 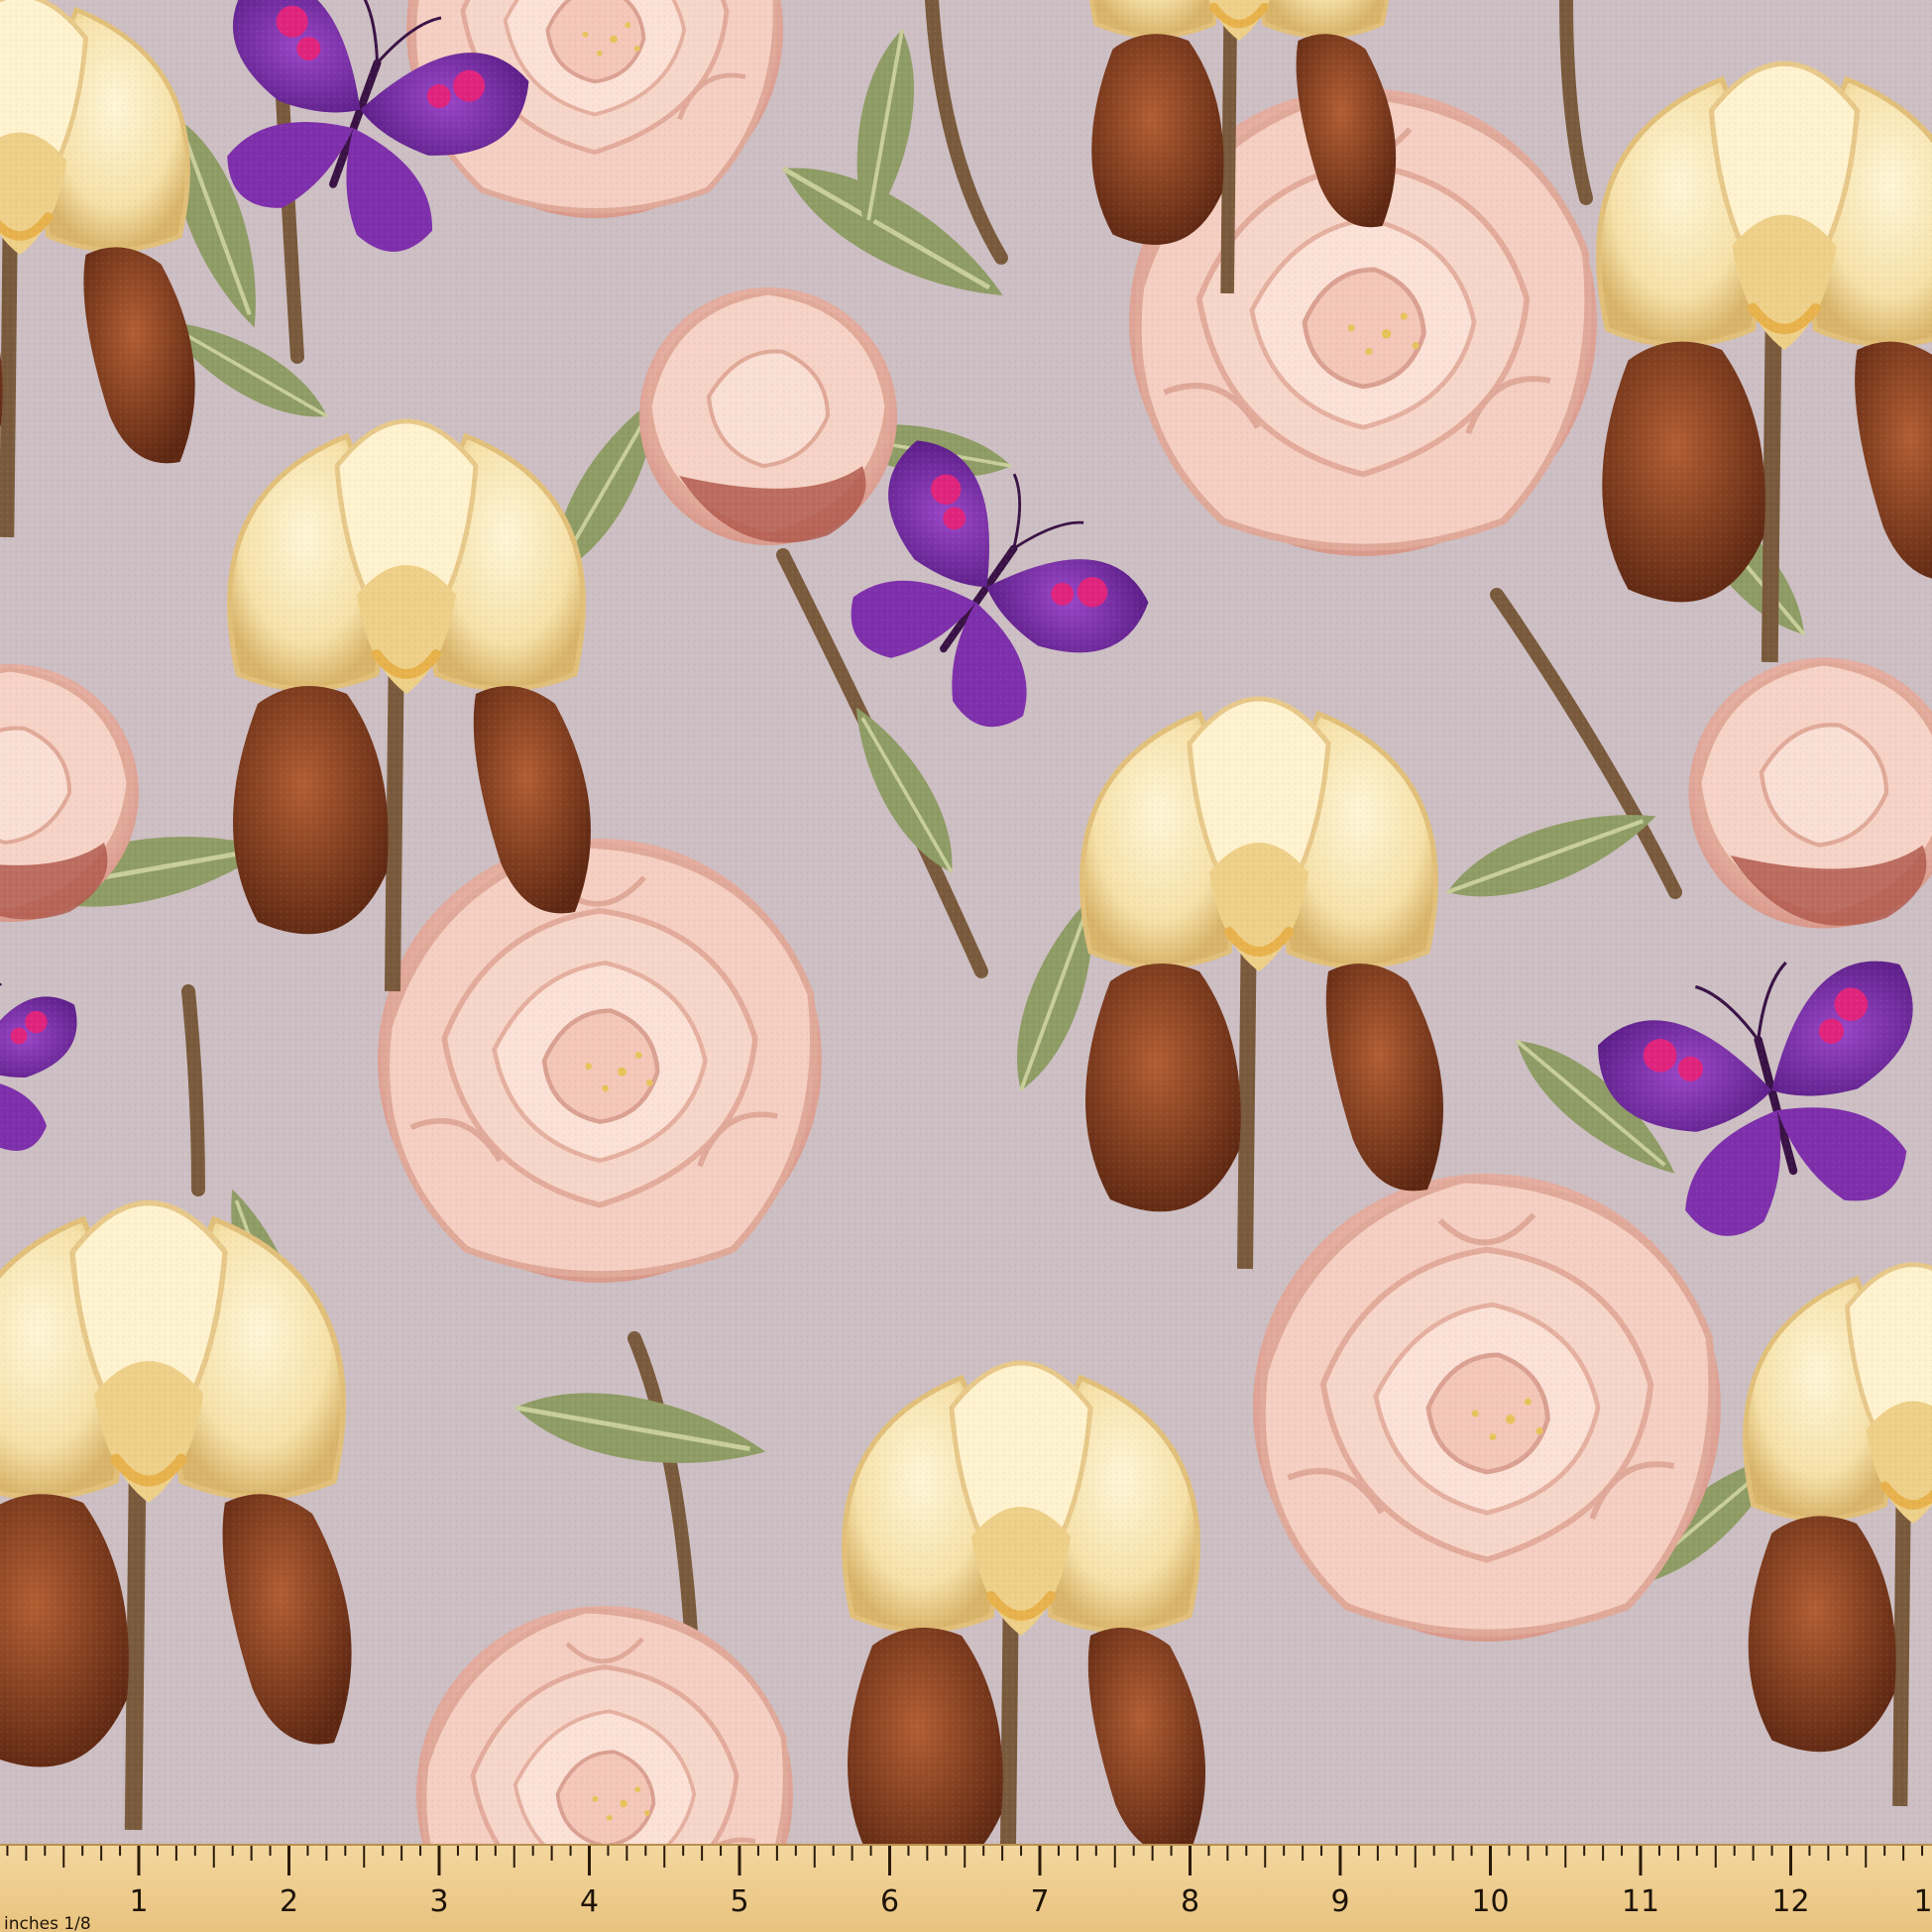 I want to click on ruler-number: 12, so click(x=1790, y=1901).